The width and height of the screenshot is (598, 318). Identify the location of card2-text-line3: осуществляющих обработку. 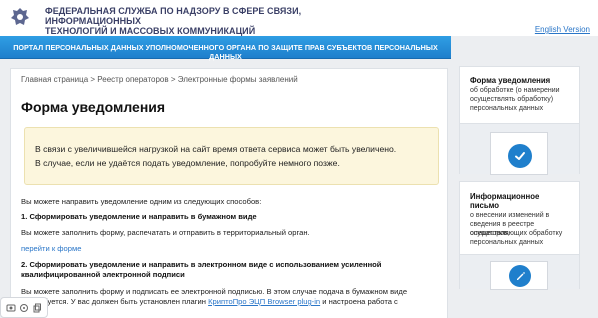
(516, 233).